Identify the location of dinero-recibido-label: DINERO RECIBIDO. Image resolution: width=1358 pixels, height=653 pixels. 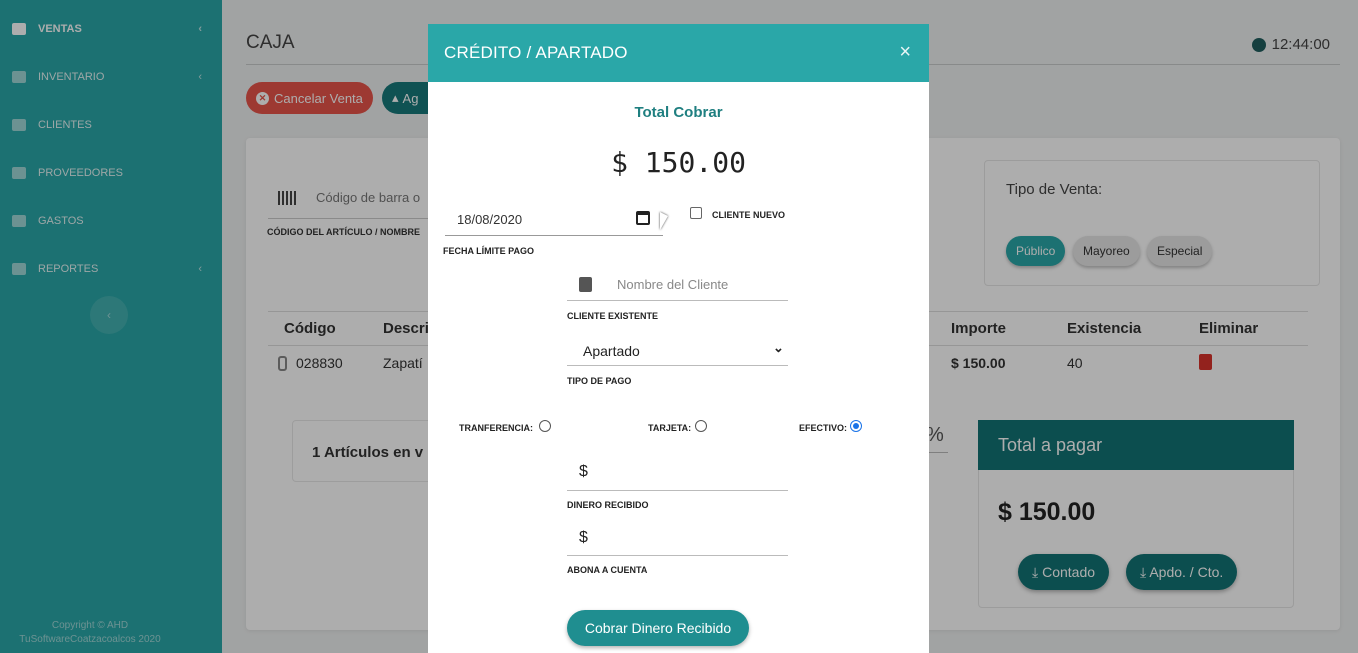
(608, 505).